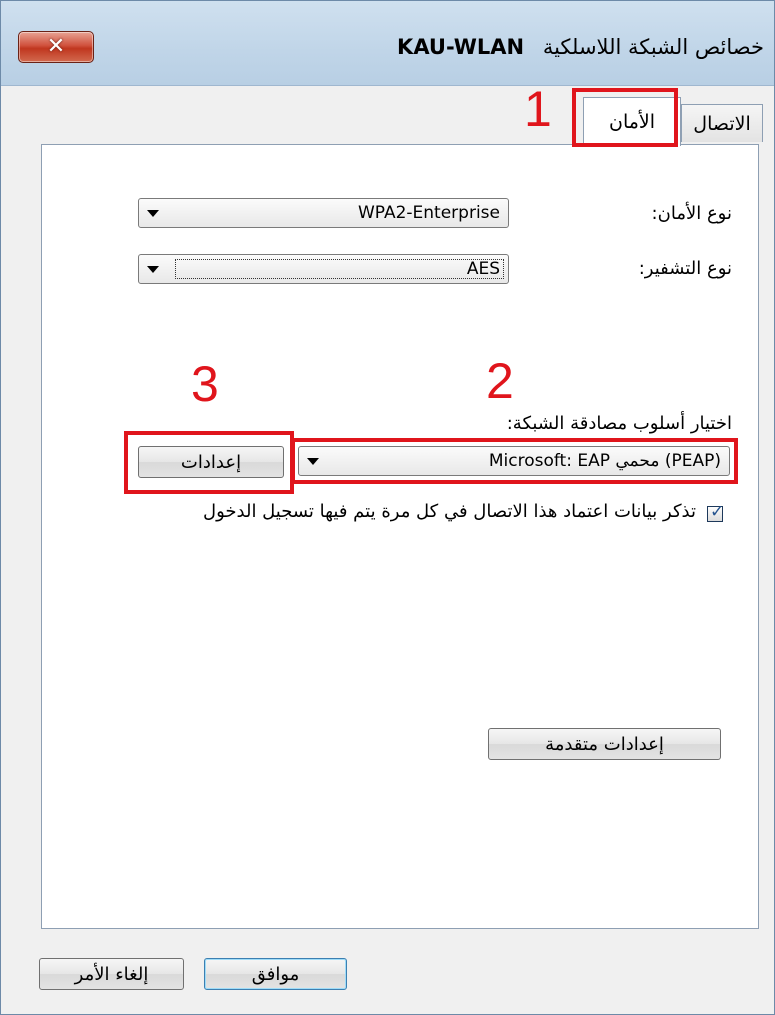 The image size is (775, 1015). Describe the element at coordinates (653, 47) in the screenshot. I see `title-prefix: خصائص الشبكة اللاسلكية` at that location.